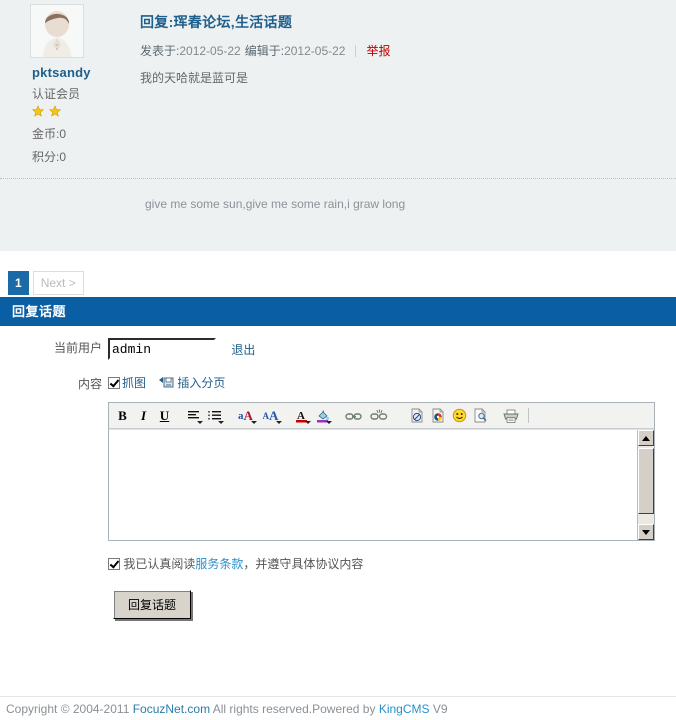  Describe the element at coordinates (245, 415) in the screenshot. I see `case-change-icon: aA` at that location.